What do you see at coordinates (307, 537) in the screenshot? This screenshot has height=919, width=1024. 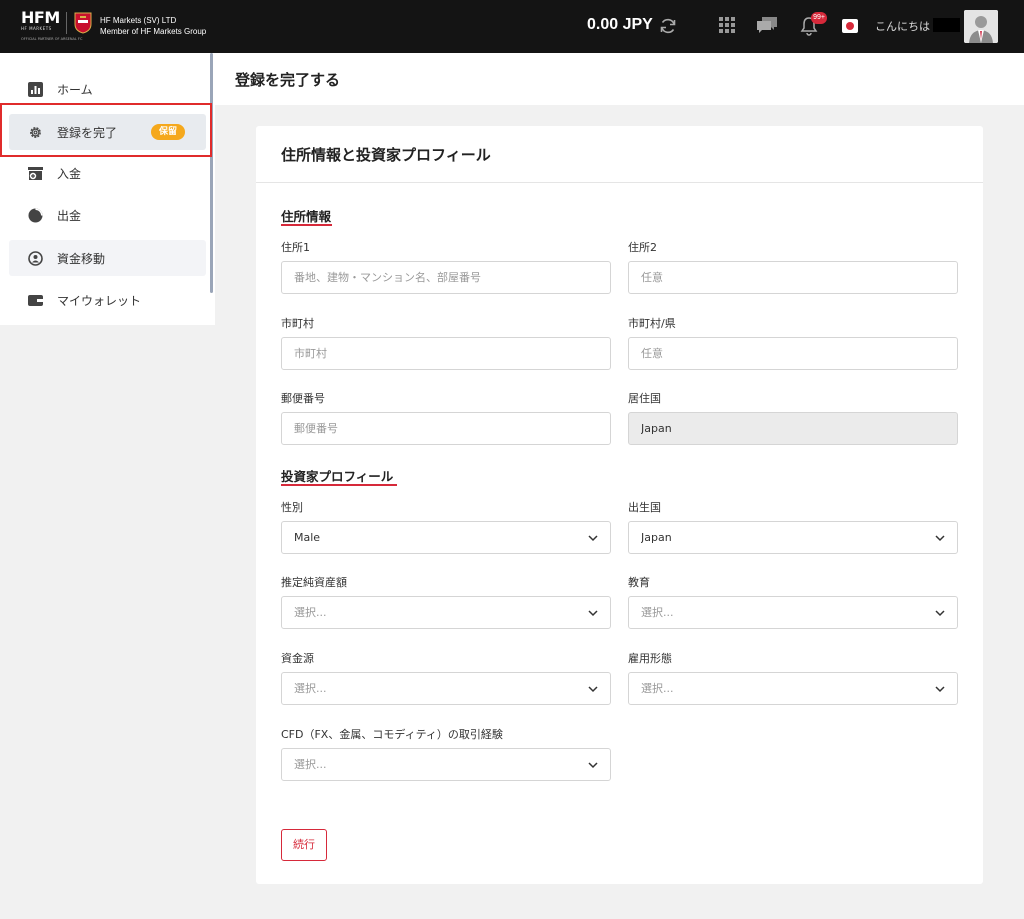 I see `gender-value: Male` at bounding box center [307, 537].